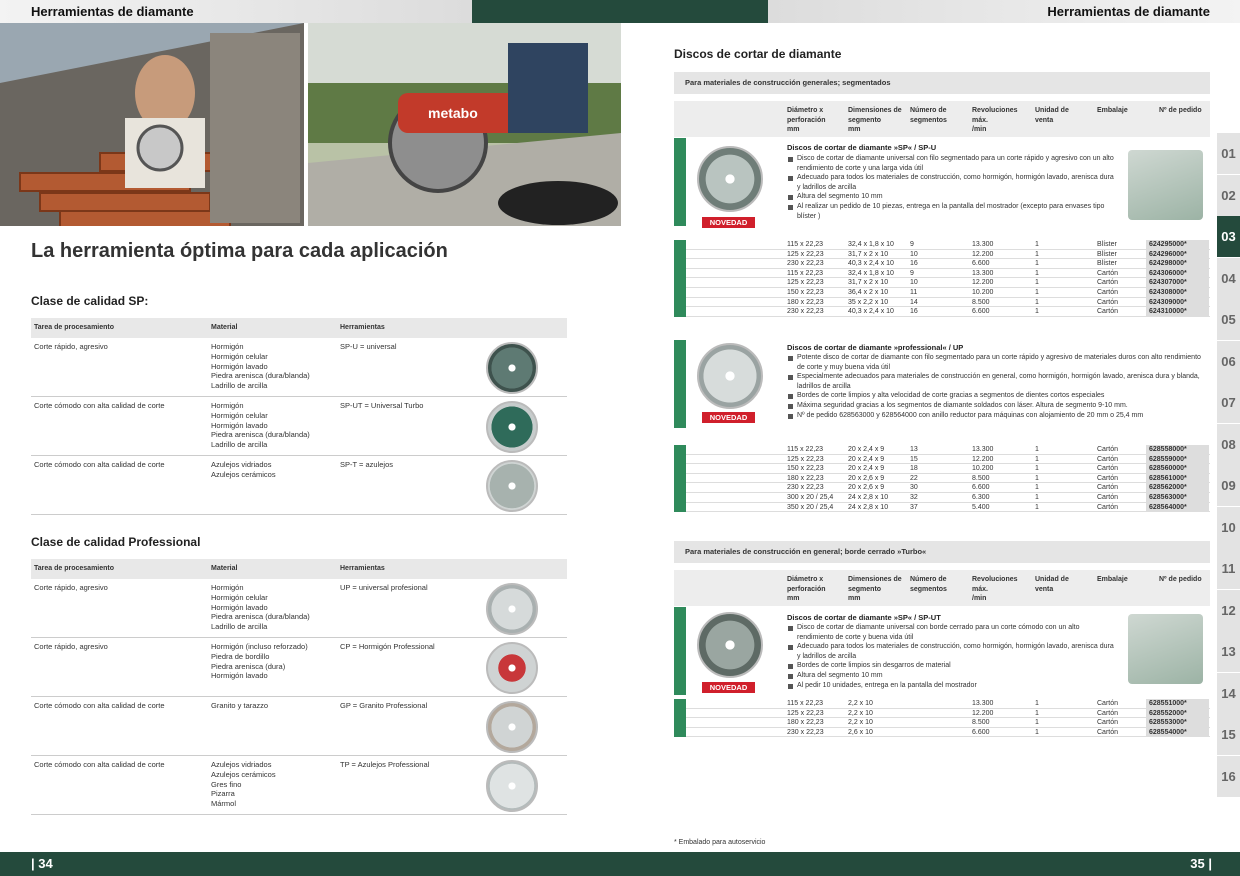  What do you see at coordinates (952, 676) in the screenshot?
I see `bullet-item: Altura del segmento 10 mm` at bounding box center [952, 676].